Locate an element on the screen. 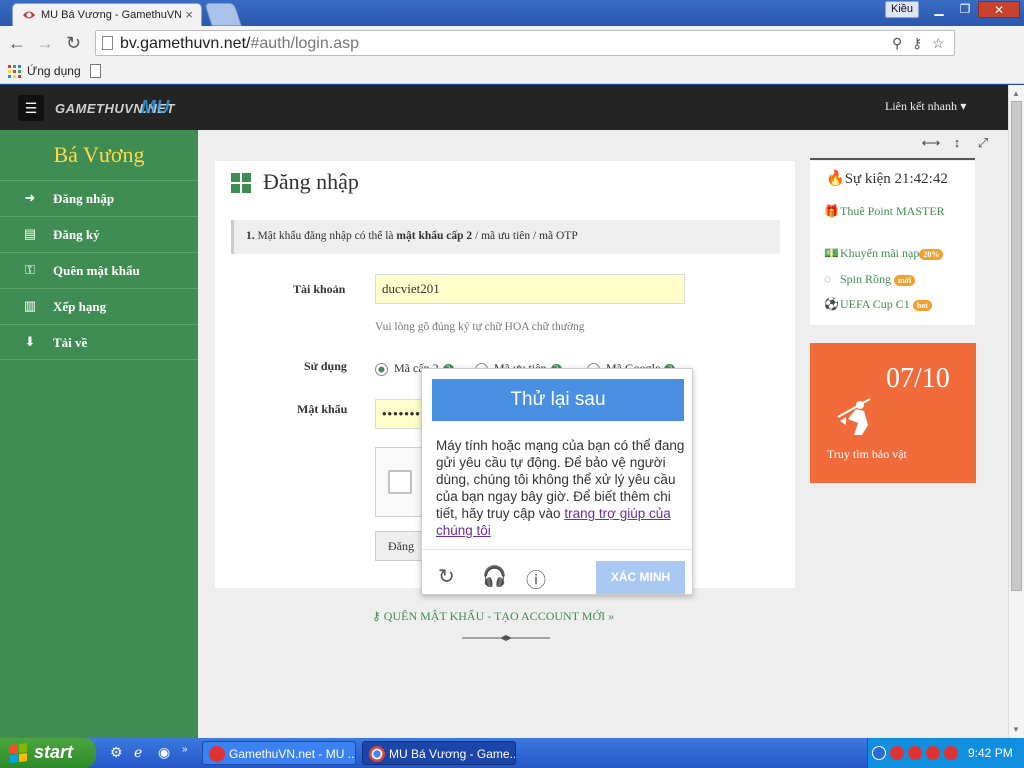 This screenshot has width=1024, height=768. tray-expand-icon is located at coordinates (879, 753).